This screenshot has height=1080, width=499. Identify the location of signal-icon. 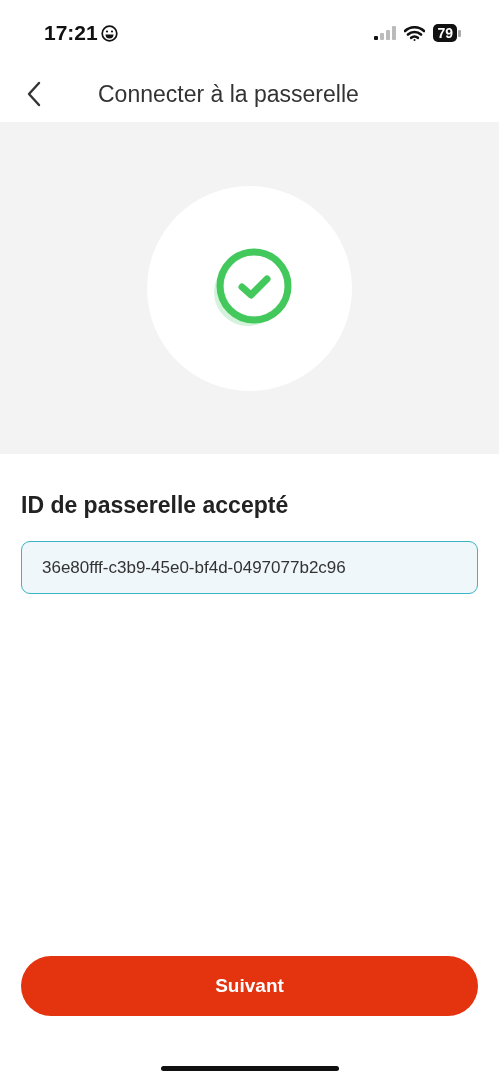
(385, 33).